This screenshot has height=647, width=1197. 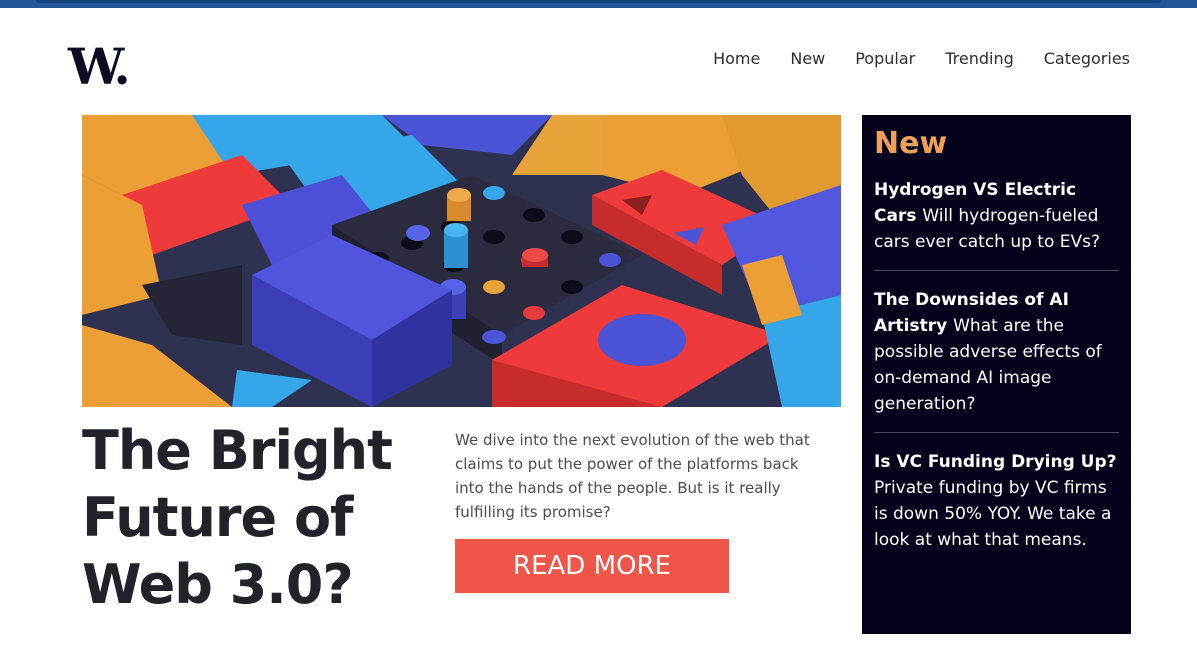 What do you see at coordinates (99, 67) in the screenshot?
I see `site-logo: W.` at bounding box center [99, 67].